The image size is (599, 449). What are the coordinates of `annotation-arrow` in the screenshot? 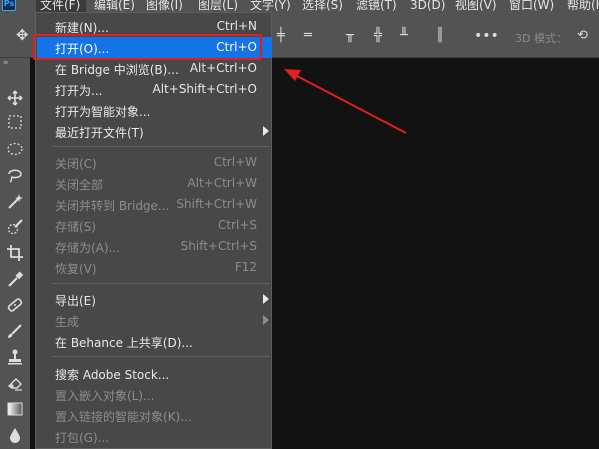 It's located at (345, 101).